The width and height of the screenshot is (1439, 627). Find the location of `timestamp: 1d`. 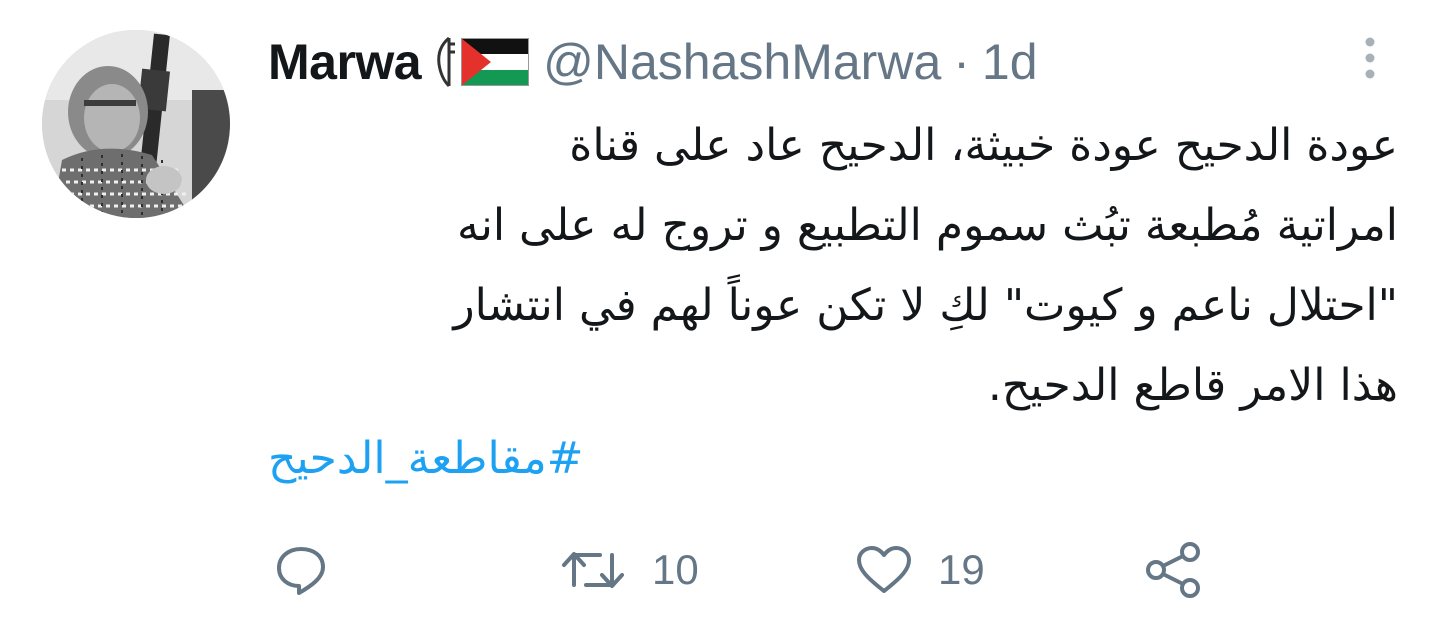

timestamp: 1d is located at coordinates (1010, 62).